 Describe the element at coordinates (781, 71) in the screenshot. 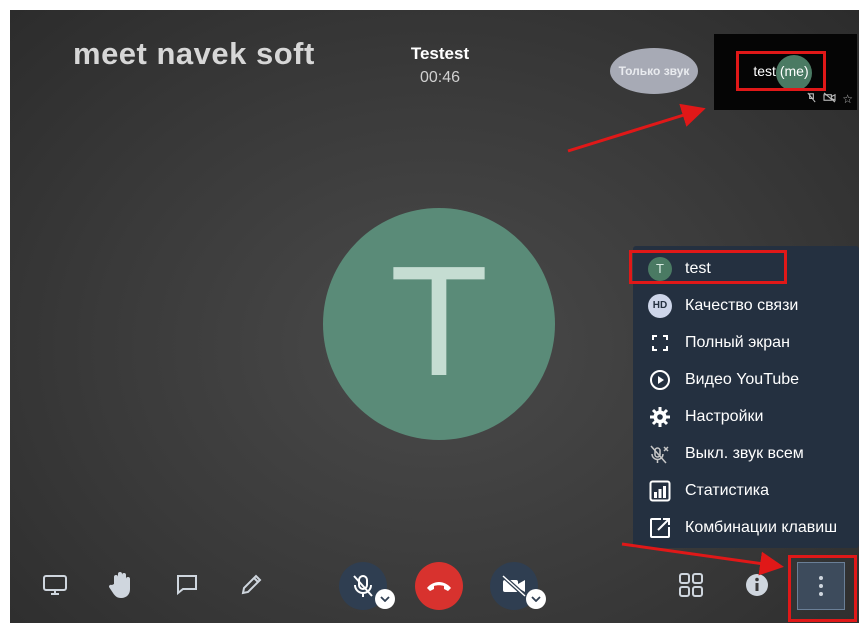

I see `self-name-label: test (me)` at that location.